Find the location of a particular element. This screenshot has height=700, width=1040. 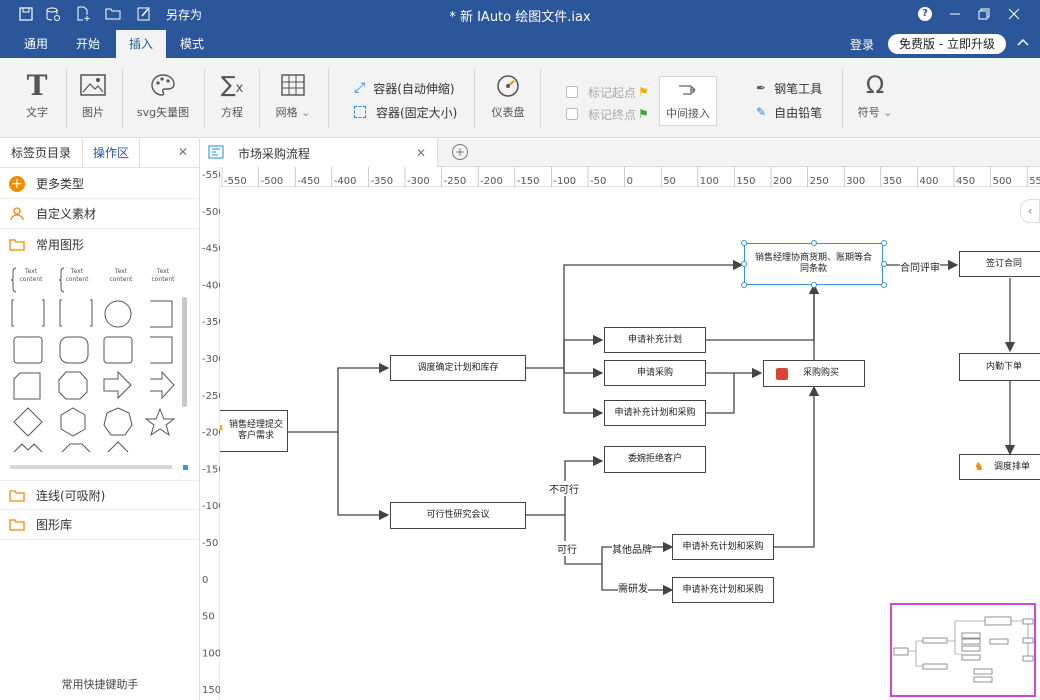

shape-scrollbar is located at coordinates (184, 352).